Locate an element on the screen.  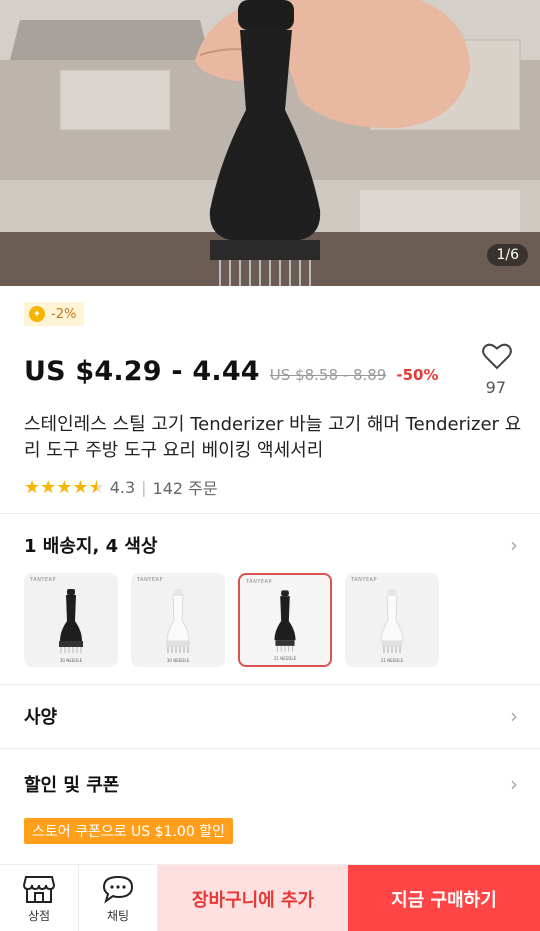
specs-row: 사양 › is located at coordinates (271, 716).